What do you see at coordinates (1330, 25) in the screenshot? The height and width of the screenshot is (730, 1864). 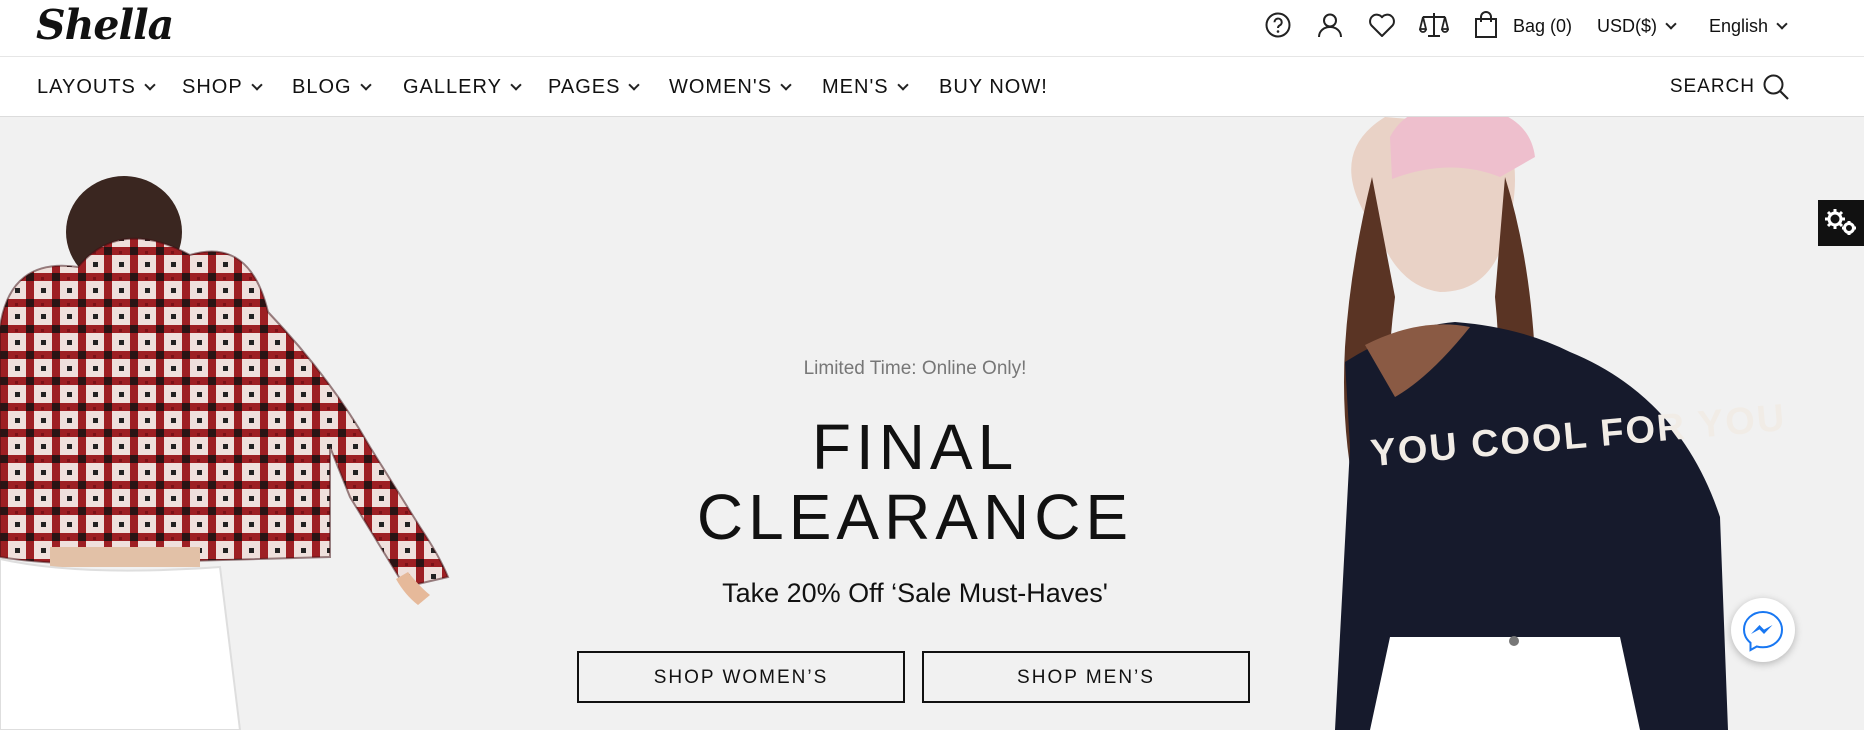 I see `user-icon` at bounding box center [1330, 25].